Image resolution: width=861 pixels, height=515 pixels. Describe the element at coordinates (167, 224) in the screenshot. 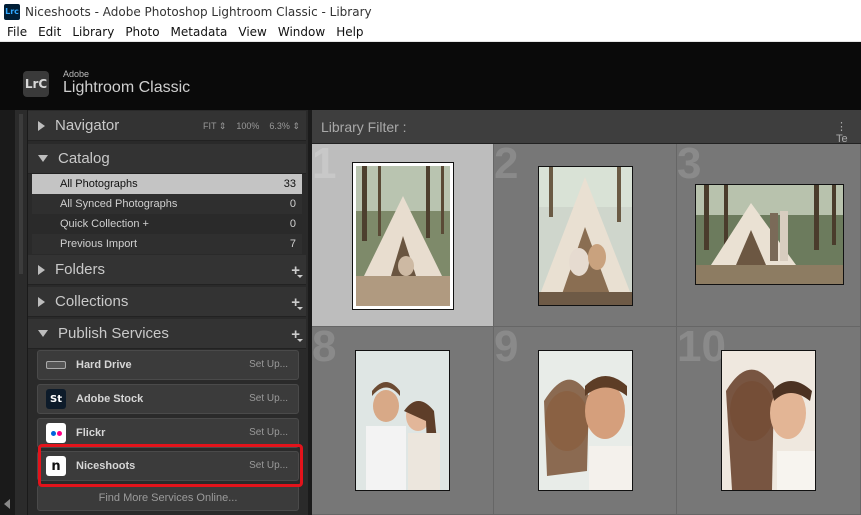

I see `catalog-item-quick-collection: Quick Collection + 0` at that location.